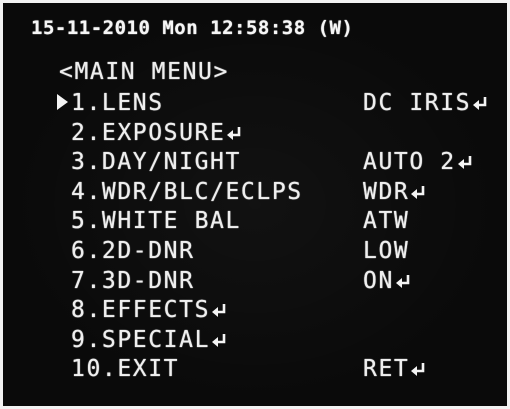 The image size is (510, 409). I want to click on menu-item-label: 8.EFFECTS, so click(148, 310).